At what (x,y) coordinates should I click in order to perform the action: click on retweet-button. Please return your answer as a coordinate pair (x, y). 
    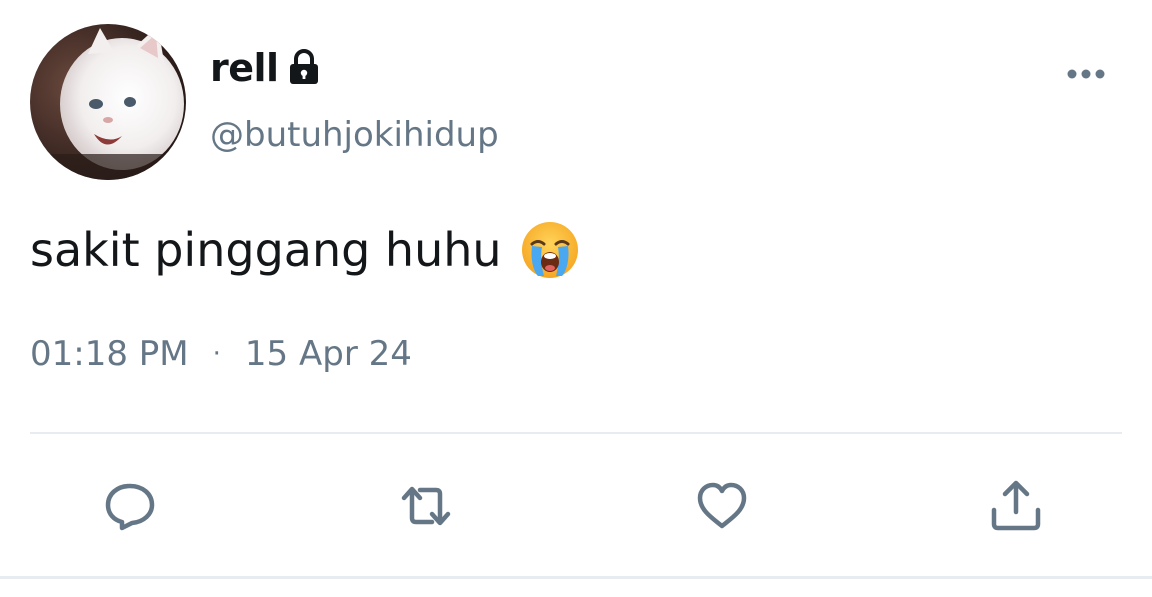
    Looking at the image, I should click on (426, 506).